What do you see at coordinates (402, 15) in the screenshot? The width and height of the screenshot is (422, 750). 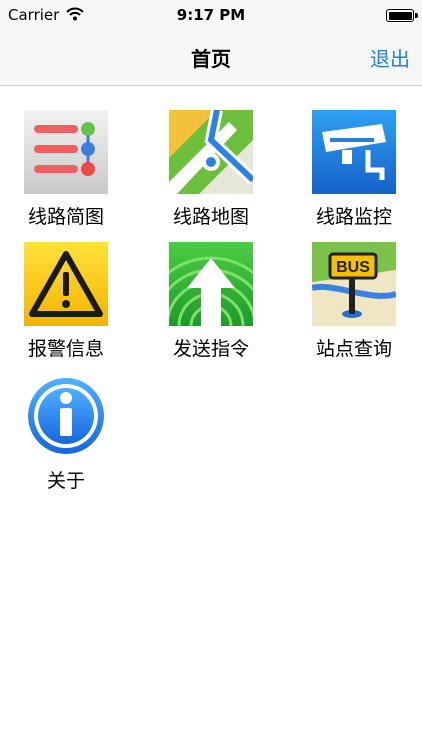 I see `battery-icon` at bounding box center [402, 15].